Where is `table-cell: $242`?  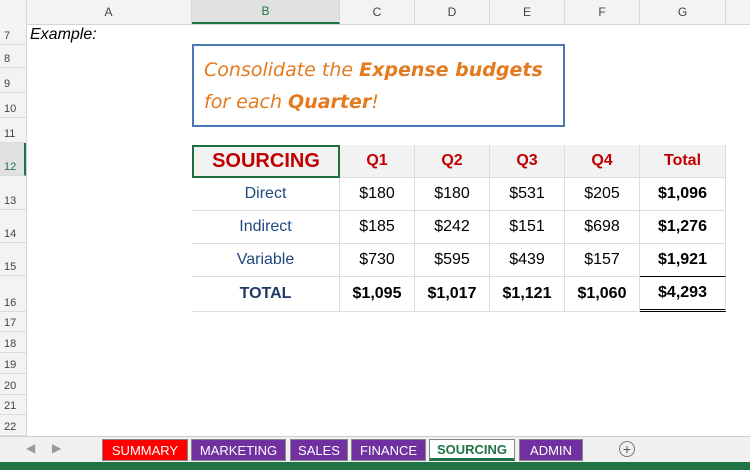
table-cell: $242 is located at coordinates (452, 227).